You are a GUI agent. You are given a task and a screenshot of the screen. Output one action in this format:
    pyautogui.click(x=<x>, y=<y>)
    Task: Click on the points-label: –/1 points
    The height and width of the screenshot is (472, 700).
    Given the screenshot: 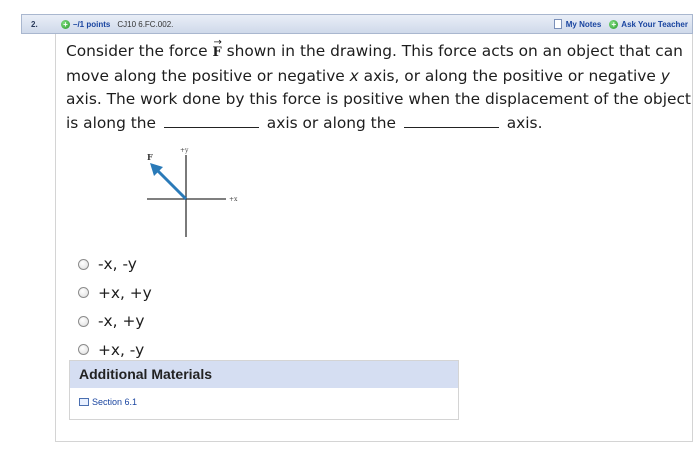 What is the action you would take?
    pyautogui.click(x=92, y=24)
    